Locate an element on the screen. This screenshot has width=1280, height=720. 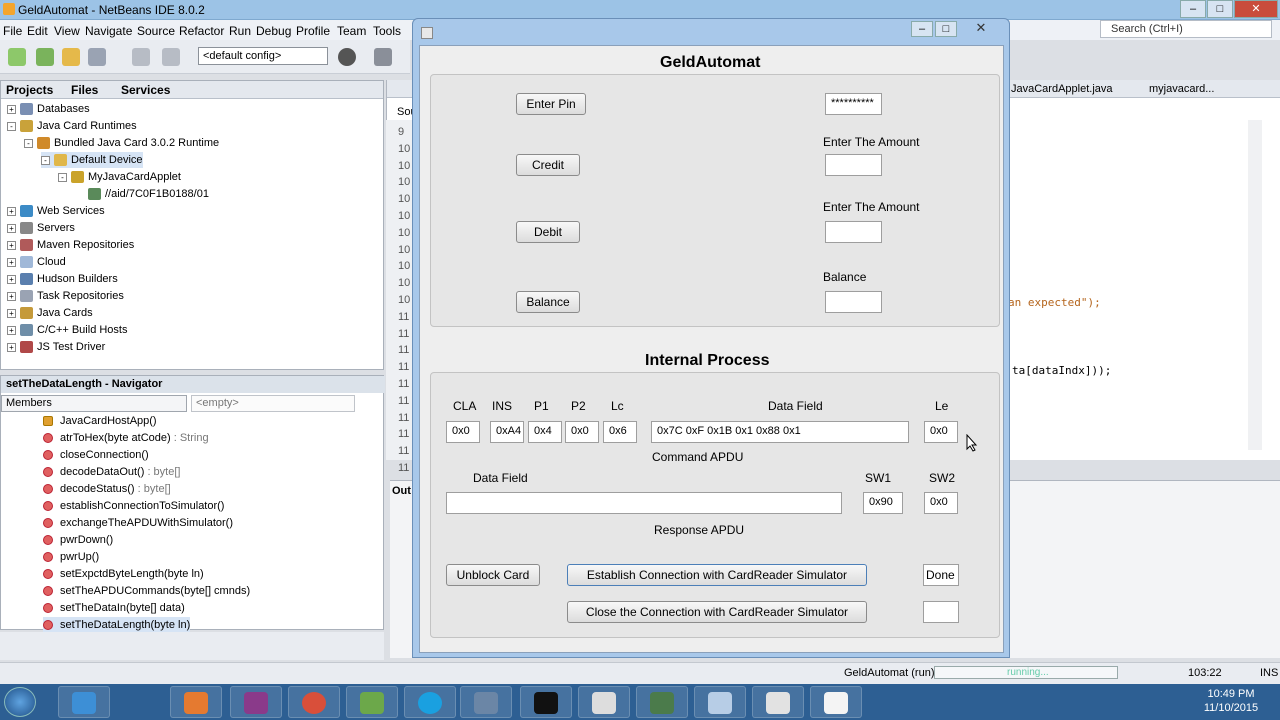
taskbar-cmd is located at coordinates (546, 702).